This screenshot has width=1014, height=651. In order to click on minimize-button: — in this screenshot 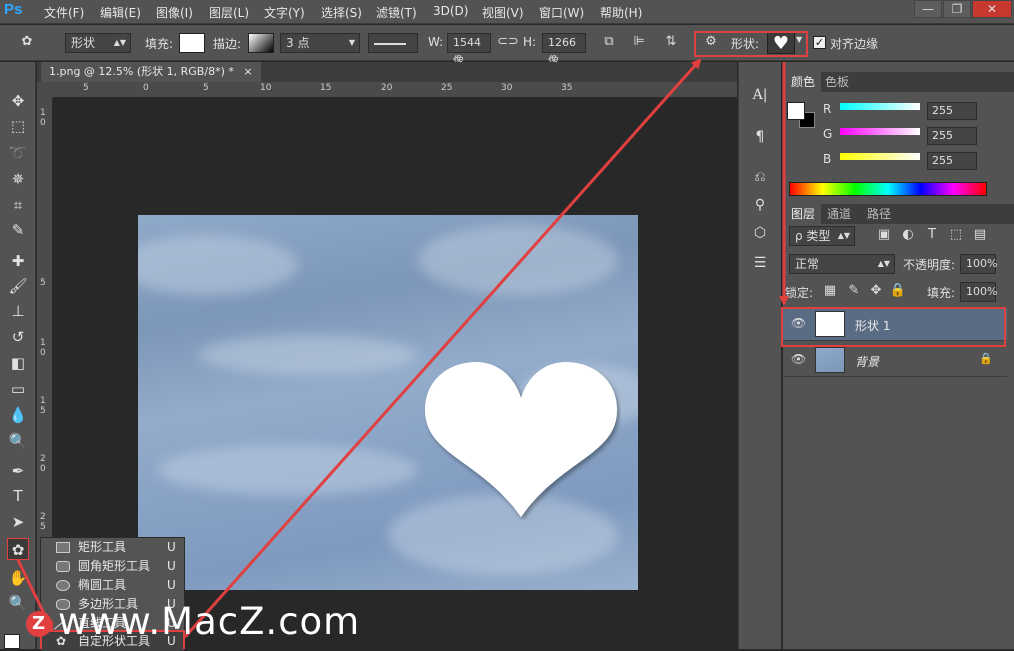, I will do `click(928, 9)`.